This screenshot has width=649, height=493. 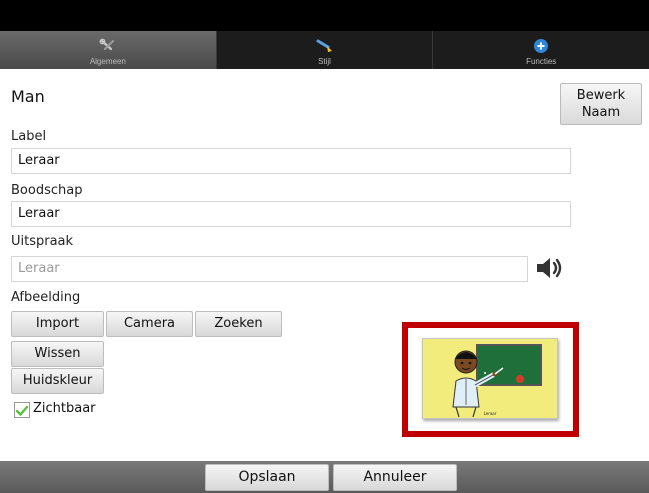 I want to click on search-button: Zoeken, so click(x=238, y=324).